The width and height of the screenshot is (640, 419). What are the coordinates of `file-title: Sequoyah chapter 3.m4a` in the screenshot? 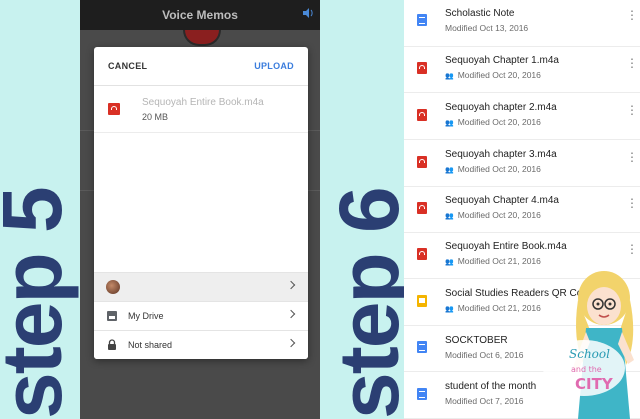 It's located at (501, 154).